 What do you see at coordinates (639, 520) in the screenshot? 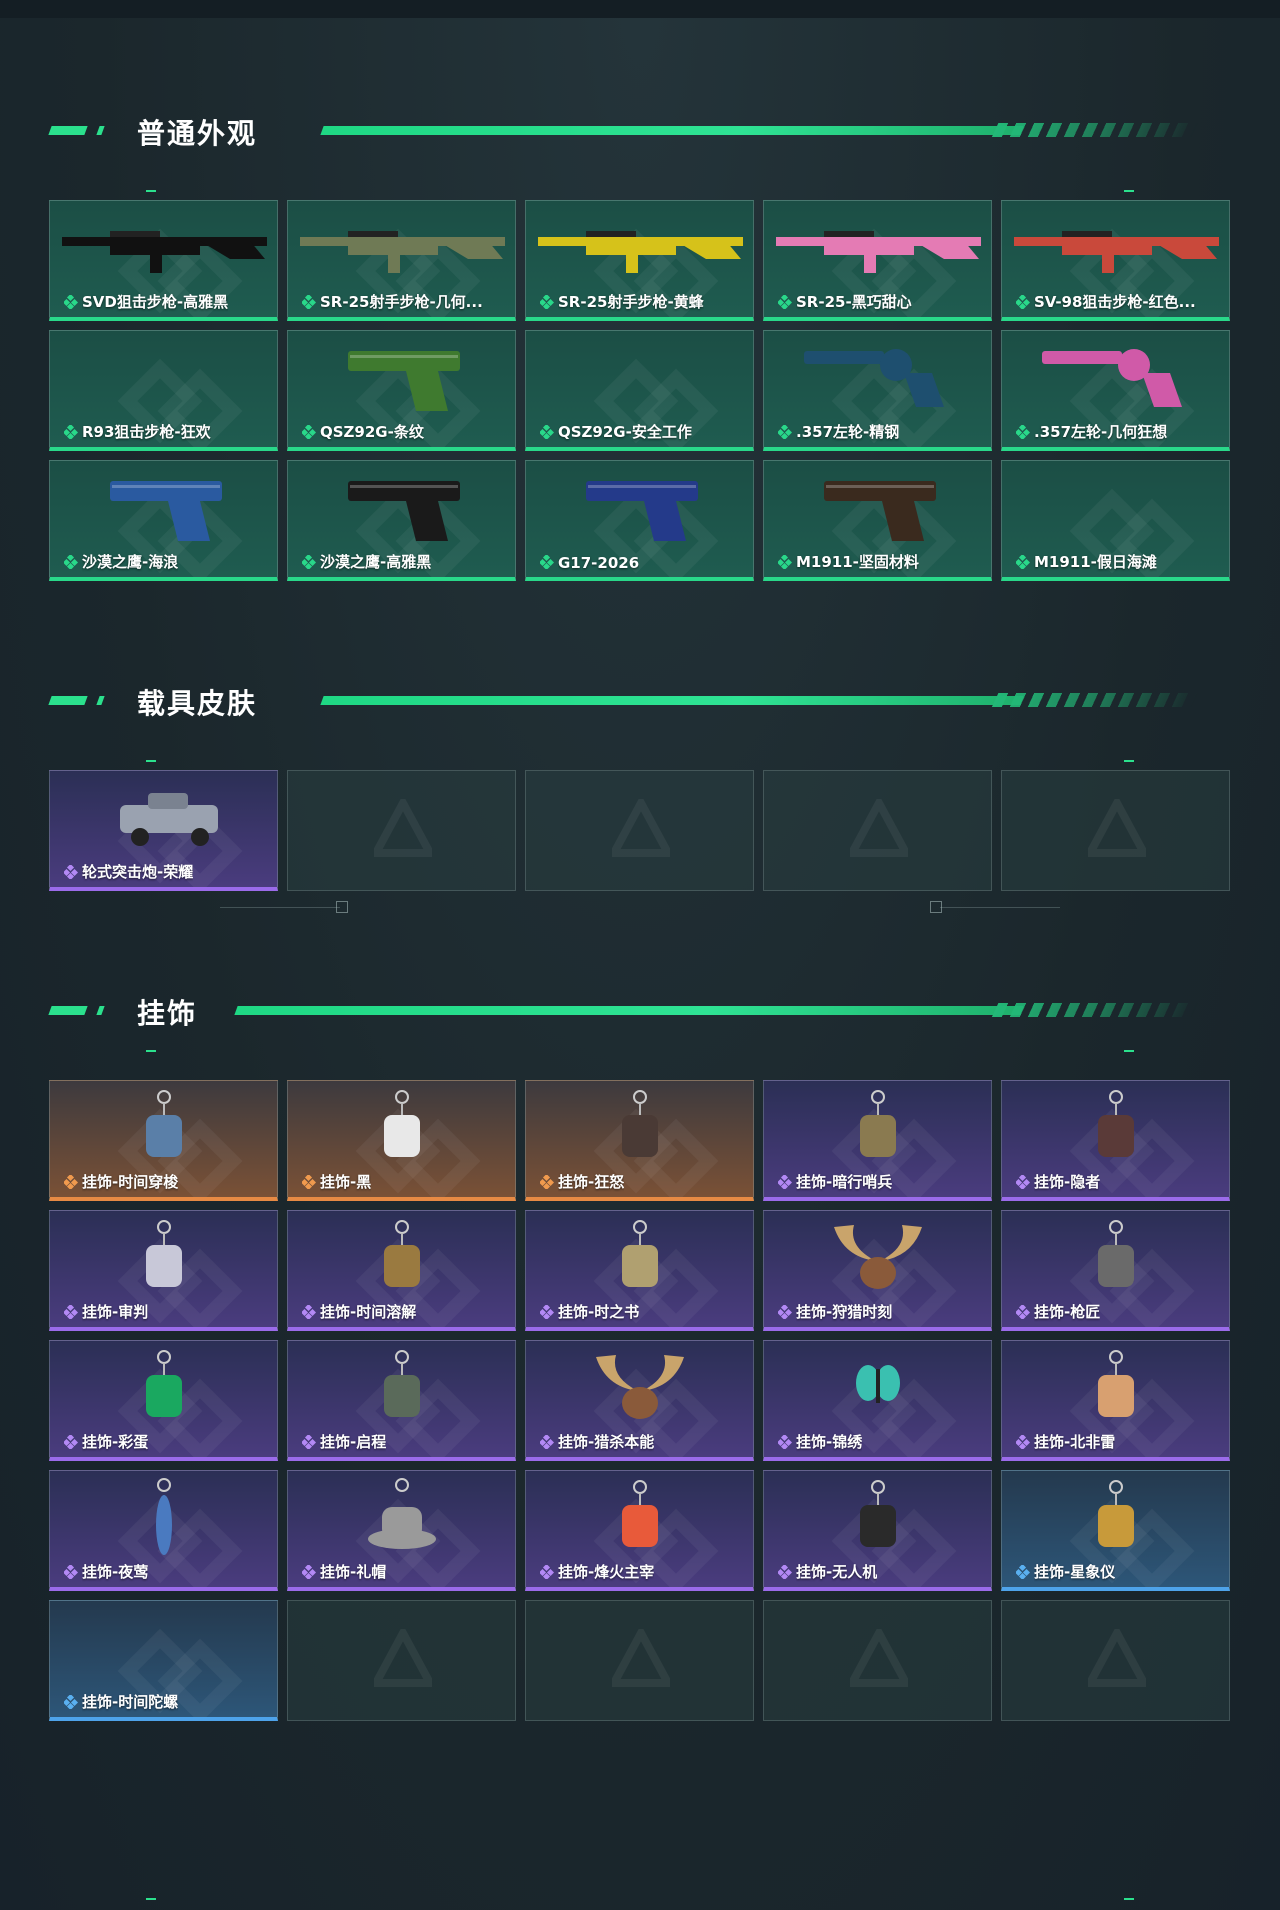
I see `item-card: G17-2026` at bounding box center [639, 520].